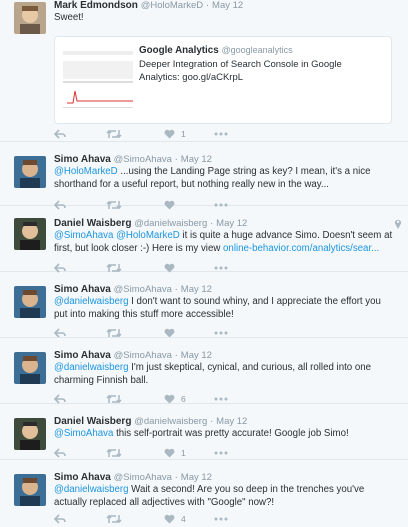 This screenshot has width=408, height=527. I want to click on author-name: Mark Edmondson, so click(96, 5).